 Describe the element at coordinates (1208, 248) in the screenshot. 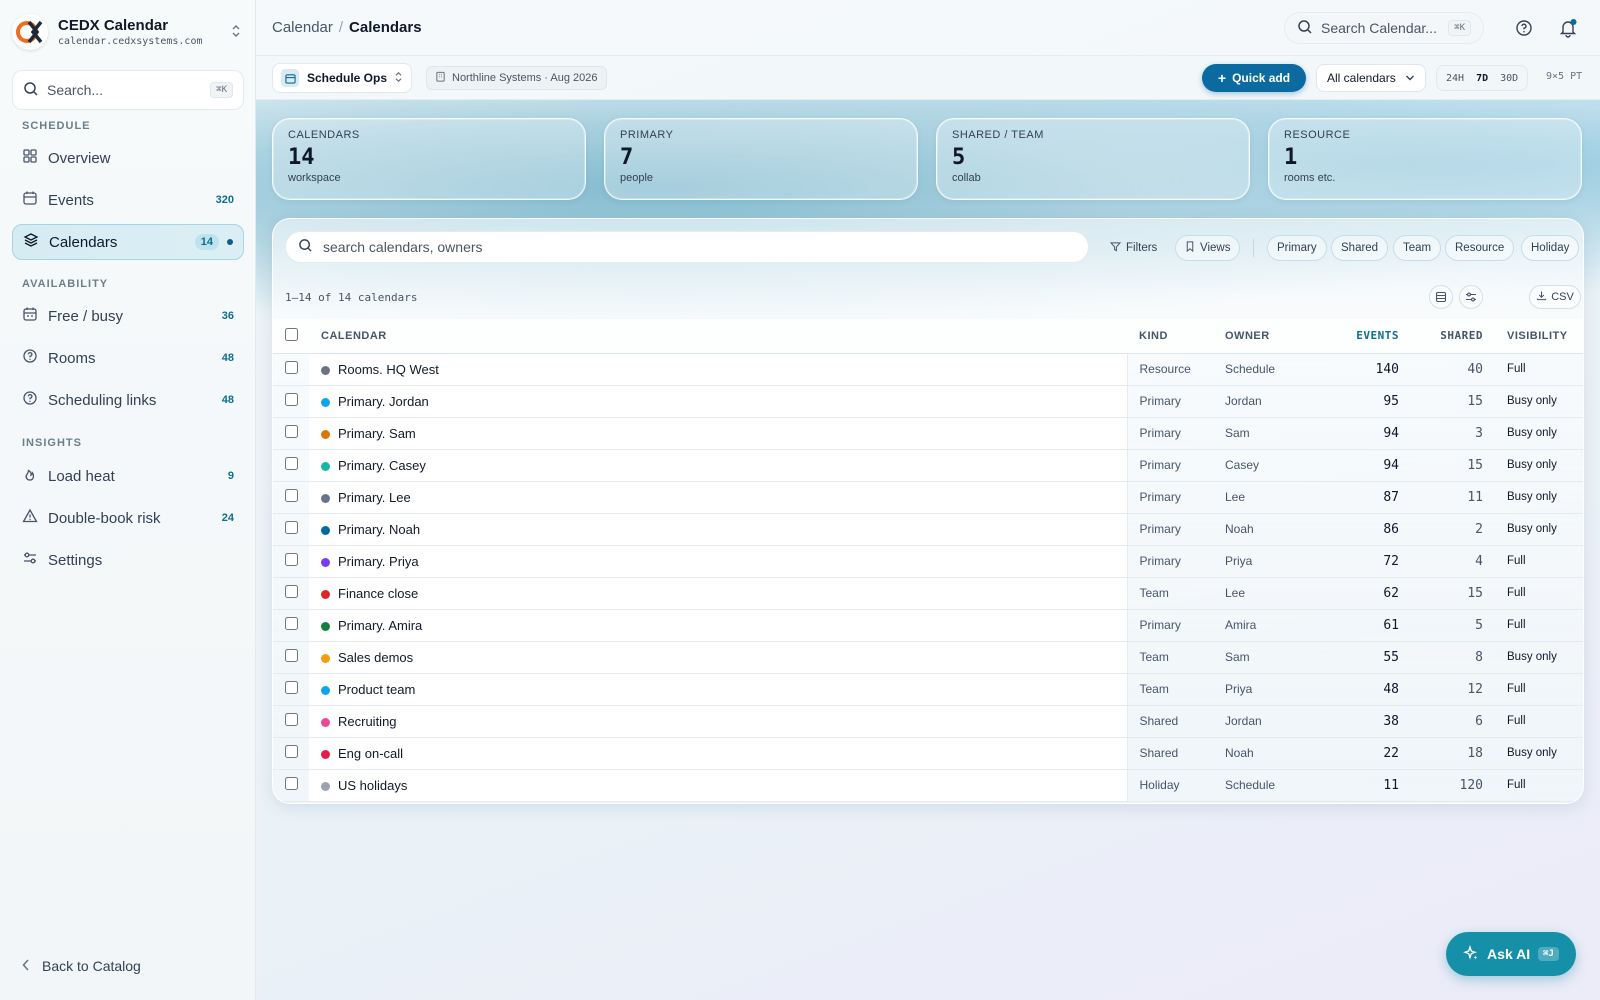

I see `views-button: Views` at that location.